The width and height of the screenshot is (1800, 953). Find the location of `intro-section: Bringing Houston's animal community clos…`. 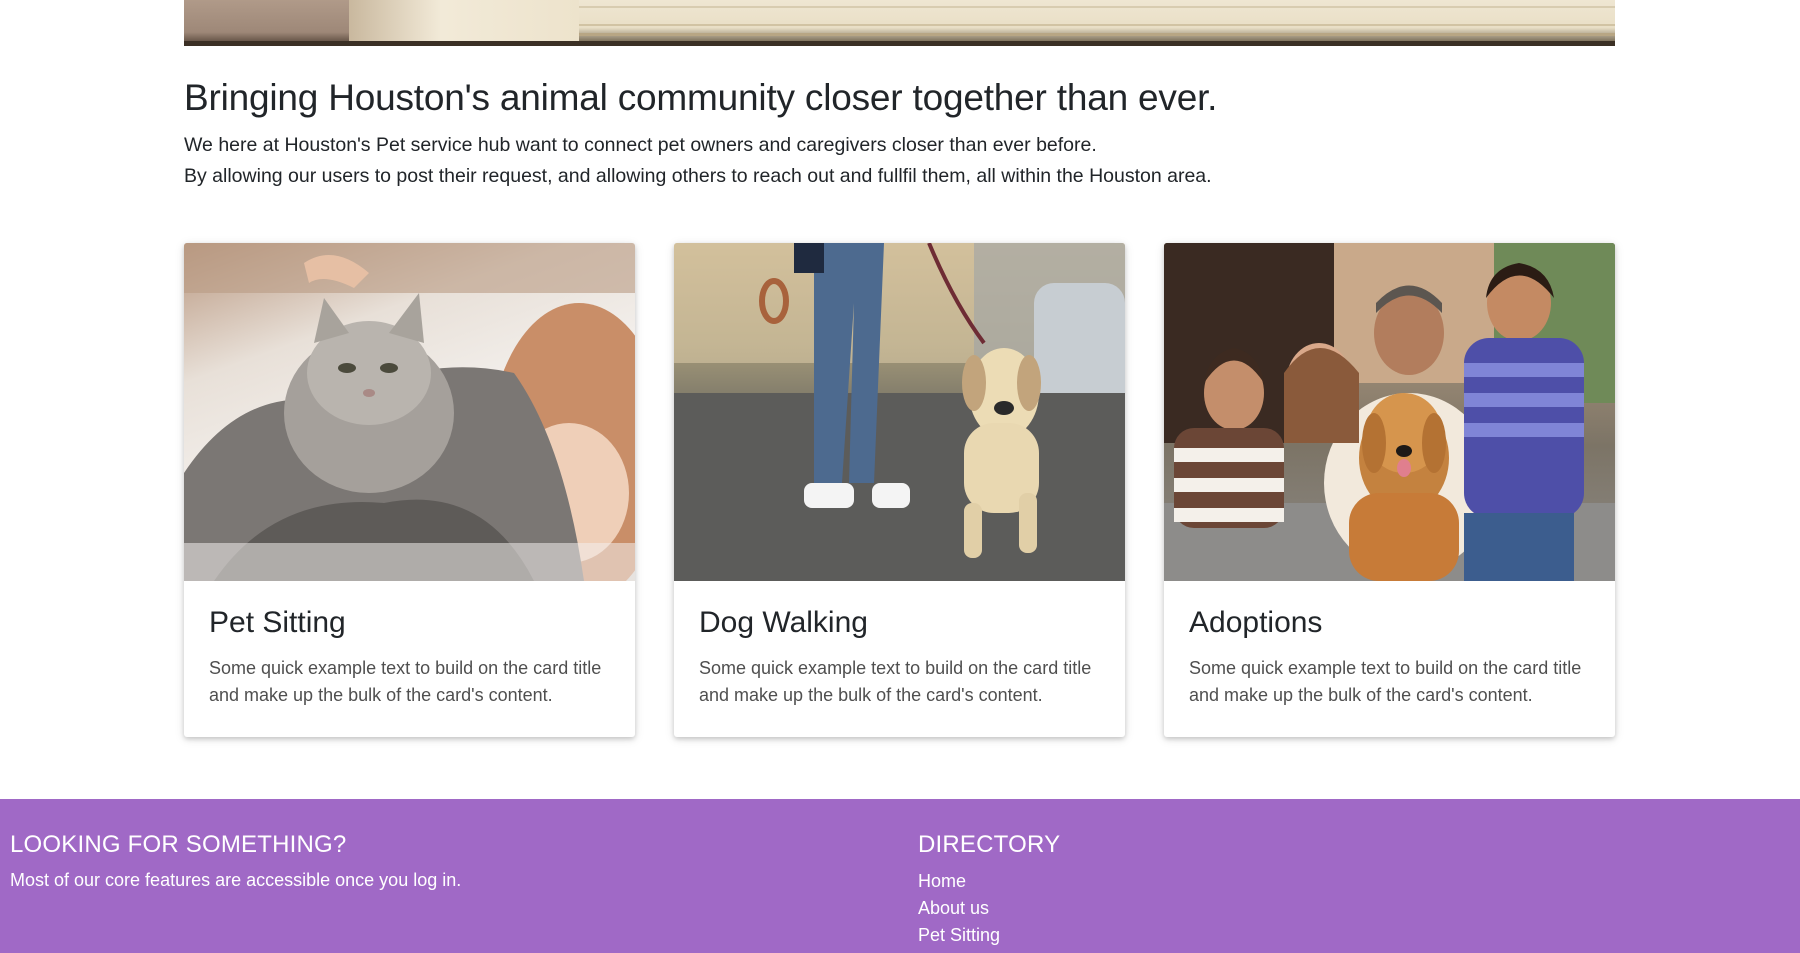

intro-section: Bringing Houston's animal community clos… is located at coordinates (899, 133).